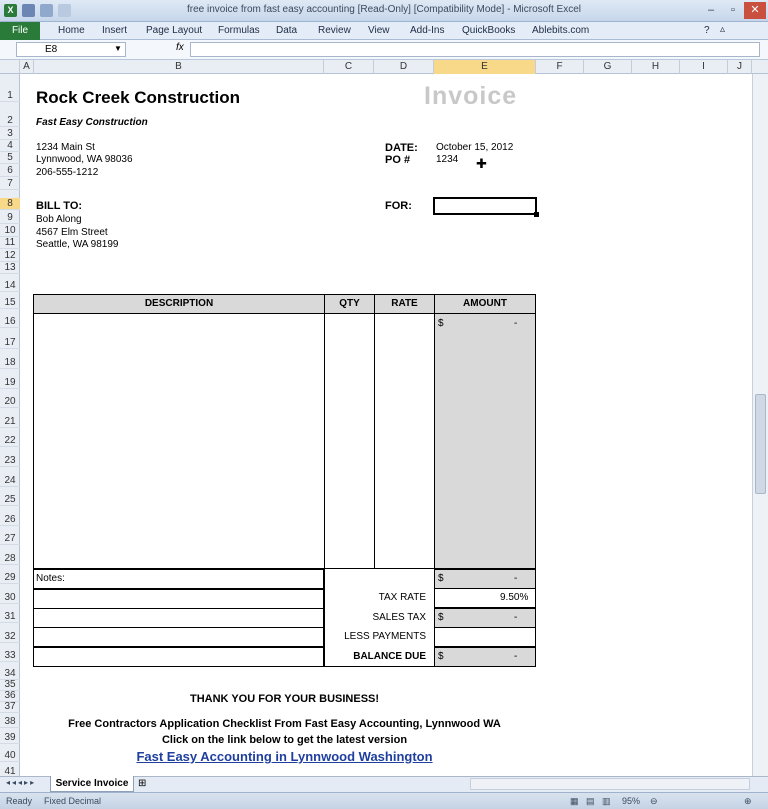 This screenshot has height=809, width=768. What do you see at coordinates (179, 67) in the screenshot?
I see `column-header-b: B` at bounding box center [179, 67].